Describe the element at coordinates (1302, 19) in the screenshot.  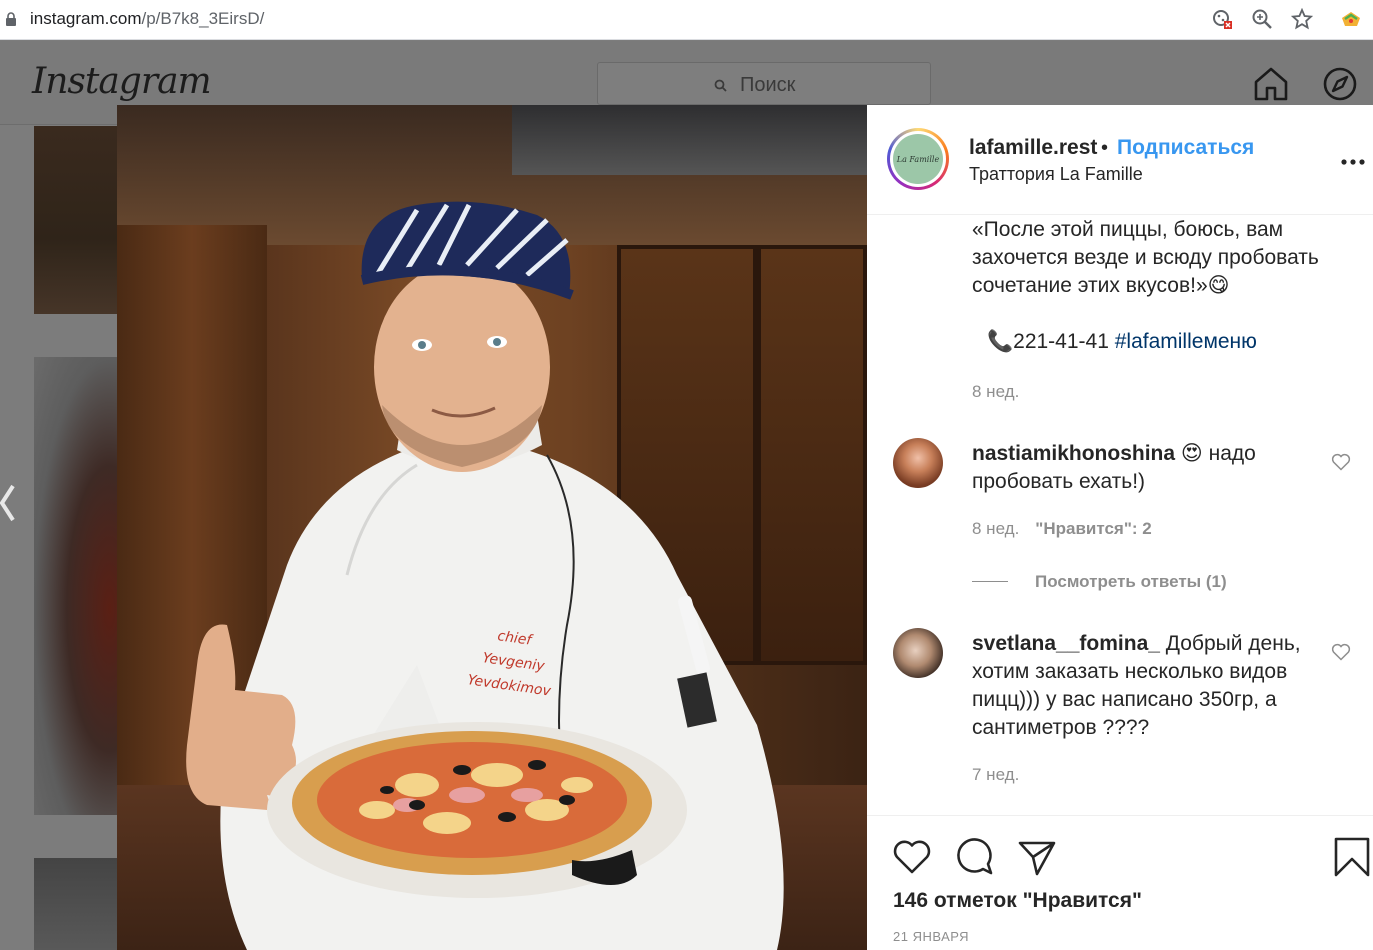
I see `bookmark-star-icon` at that location.